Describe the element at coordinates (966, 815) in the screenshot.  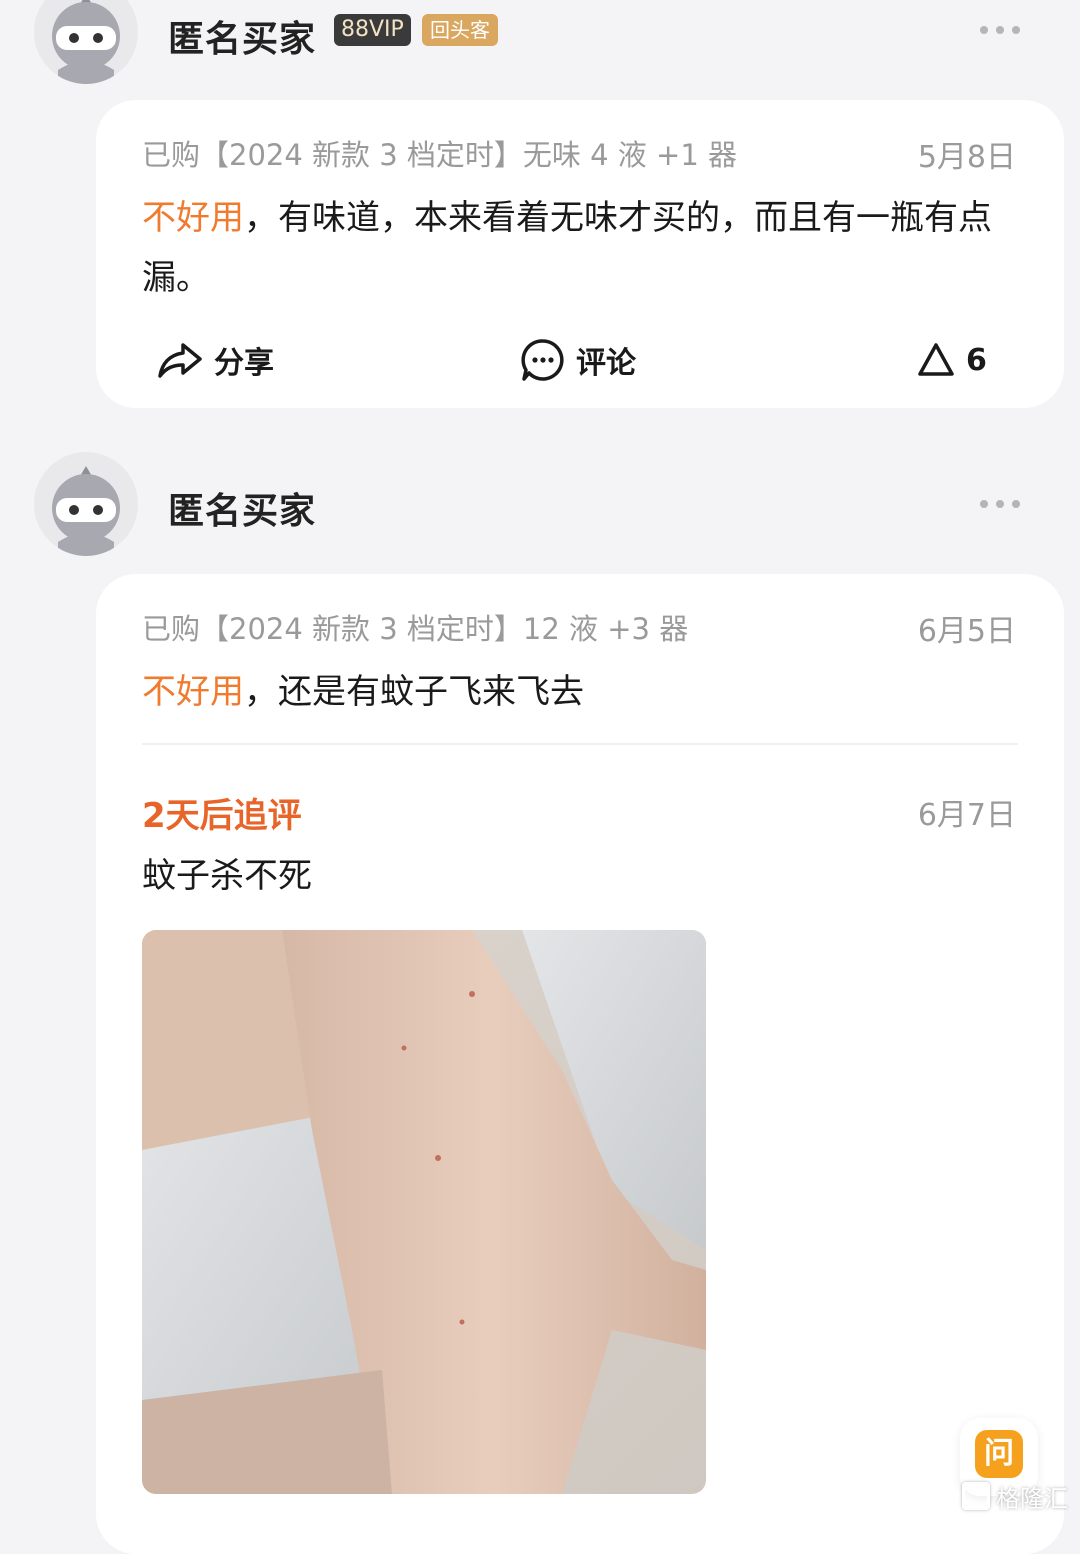
I see `followup-date: 6月7日` at that location.